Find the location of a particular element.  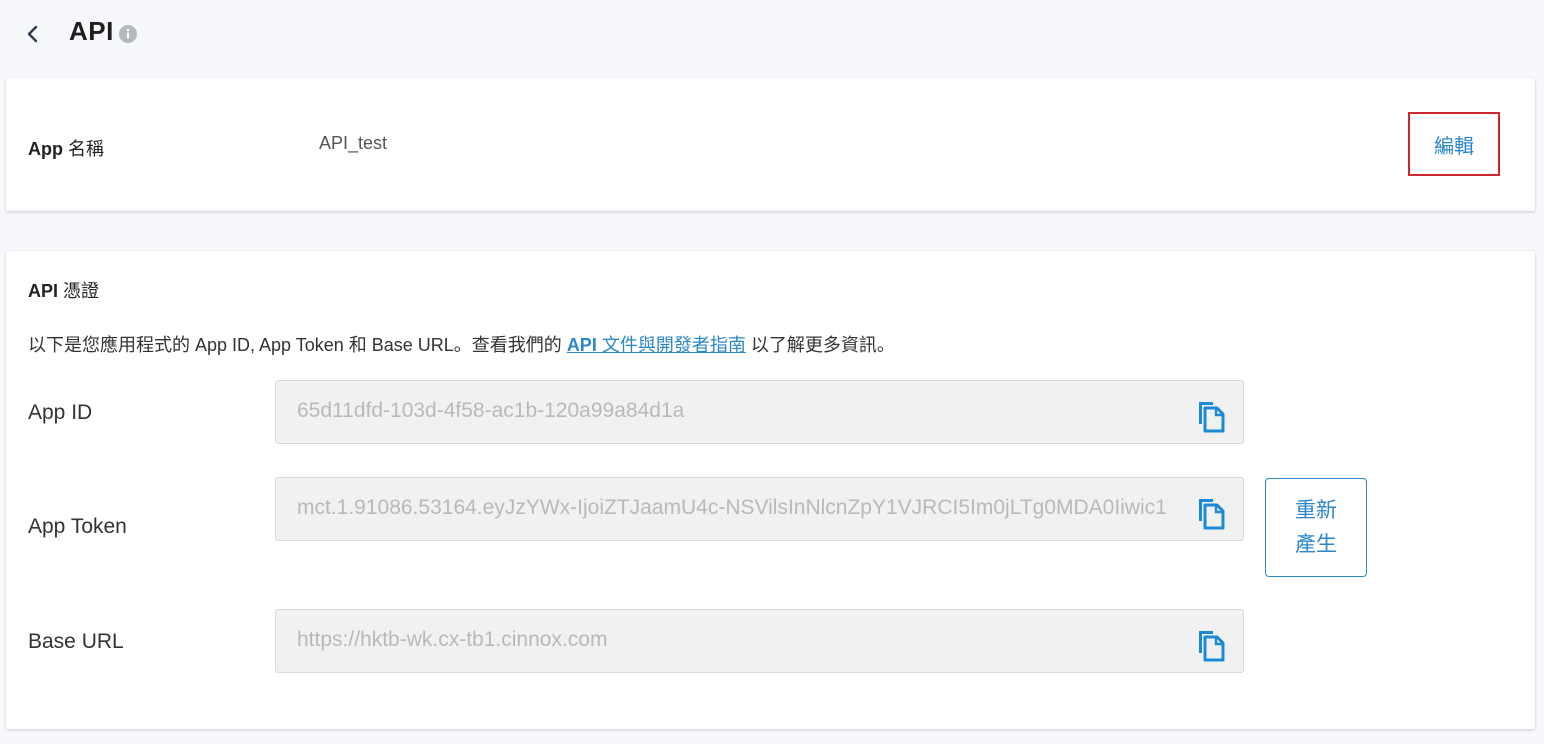

credentials-title-suffix: 憑證 is located at coordinates (81, 291).